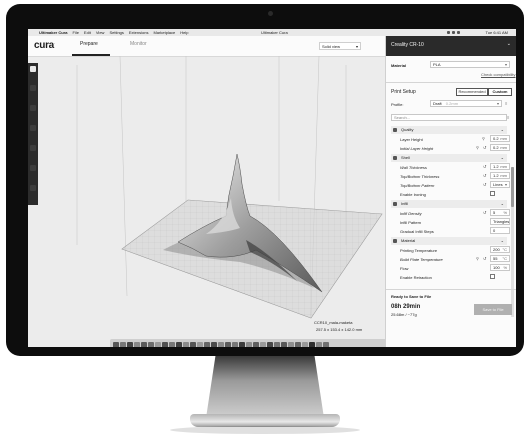 This screenshot has width=529, height=439. What do you see at coordinates (89, 44) in the screenshot?
I see `tab-prepare: Prepare` at bounding box center [89, 44].